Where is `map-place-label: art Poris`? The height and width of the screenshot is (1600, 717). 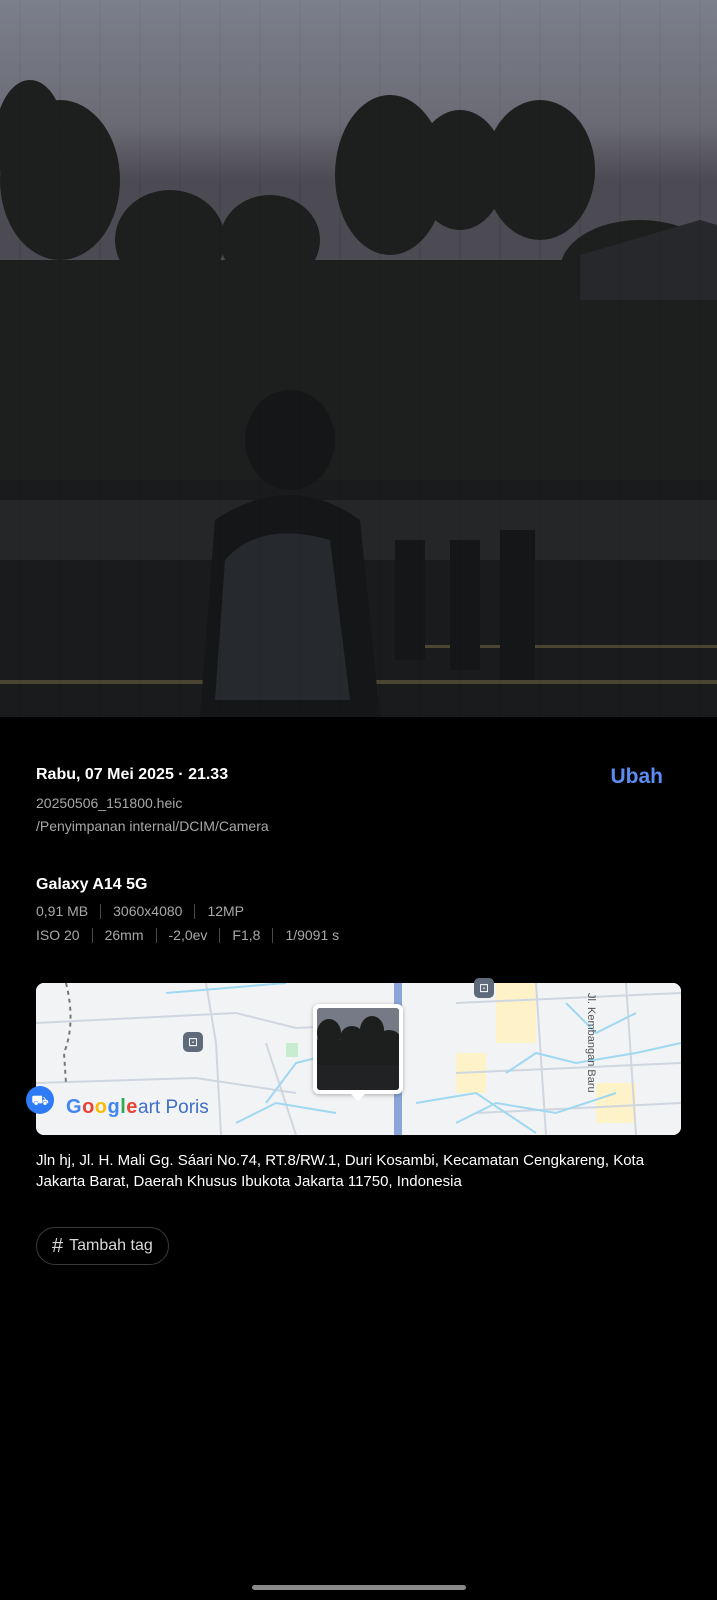
map-place-label: art Poris is located at coordinates (173, 1107).